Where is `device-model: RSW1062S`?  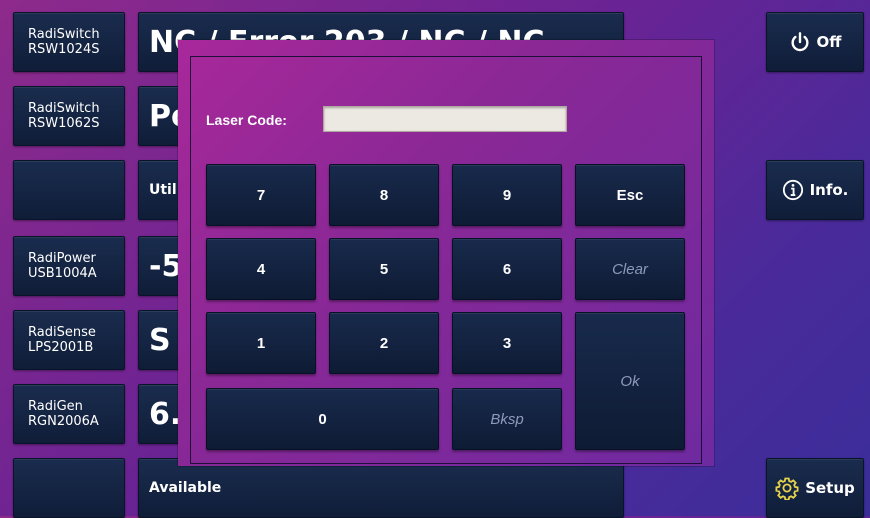
device-model: RSW1062S is located at coordinates (64, 123).